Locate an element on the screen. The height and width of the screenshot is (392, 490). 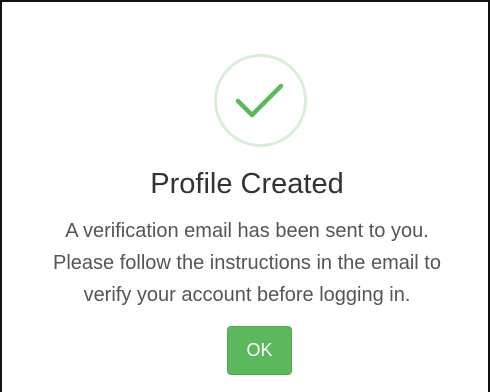
ok-button: OK is located at coordinates (259, 350).